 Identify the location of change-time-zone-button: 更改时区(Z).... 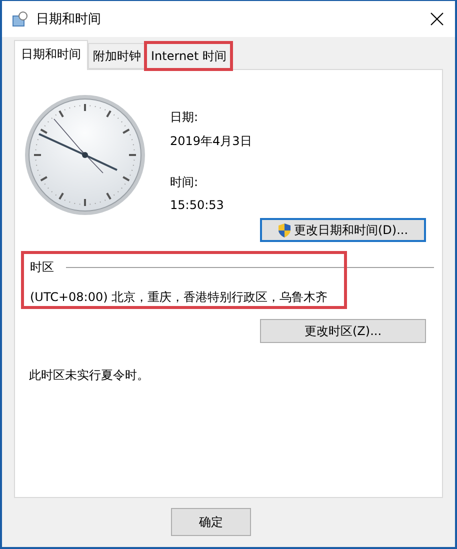
(343, 331).